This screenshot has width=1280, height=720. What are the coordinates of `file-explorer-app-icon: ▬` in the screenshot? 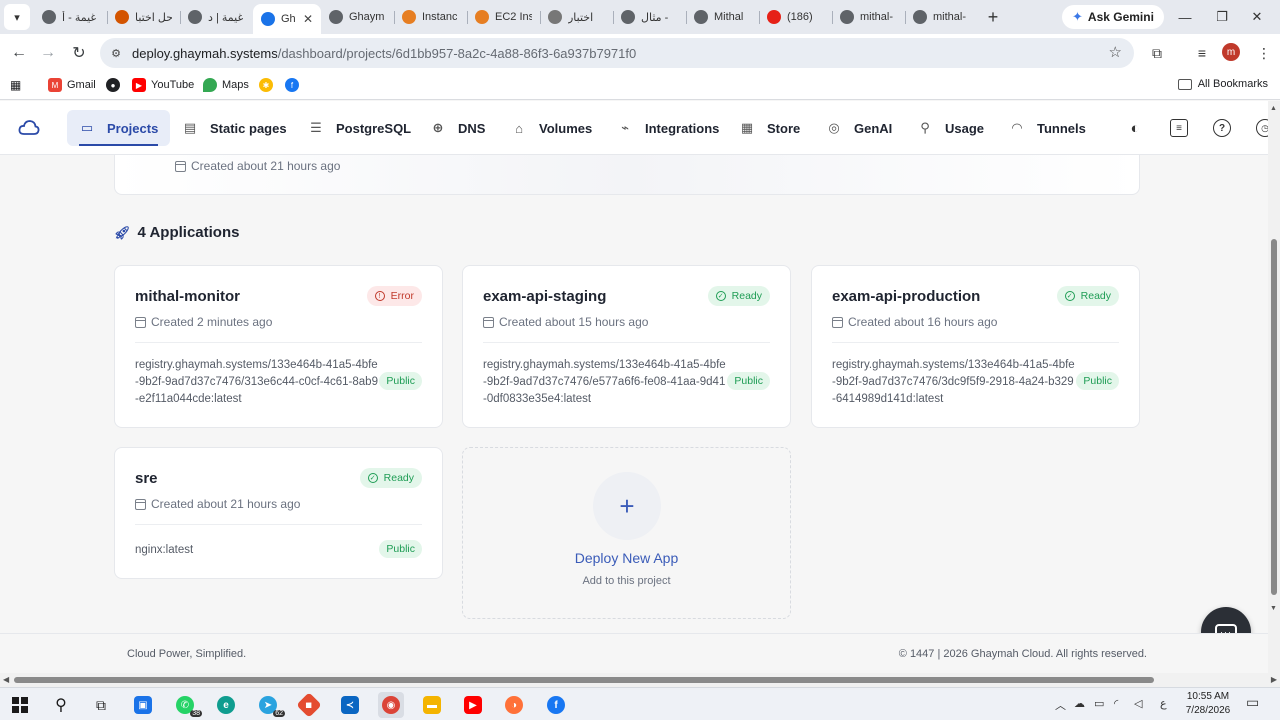 It's located at (432, 705).